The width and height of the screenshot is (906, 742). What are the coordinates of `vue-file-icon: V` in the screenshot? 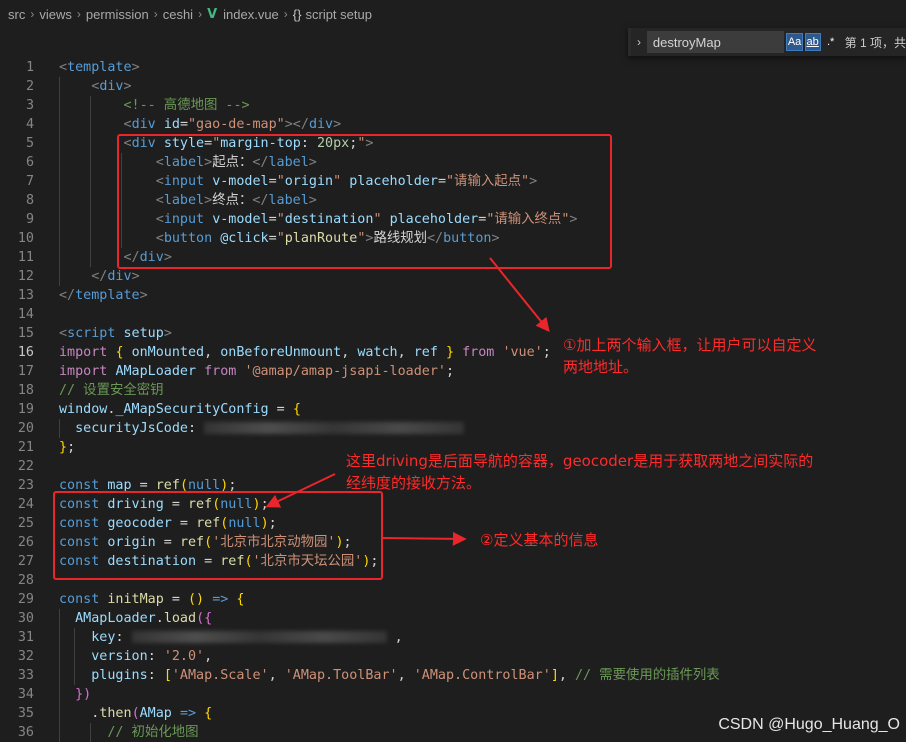 It's located at (212, 14).